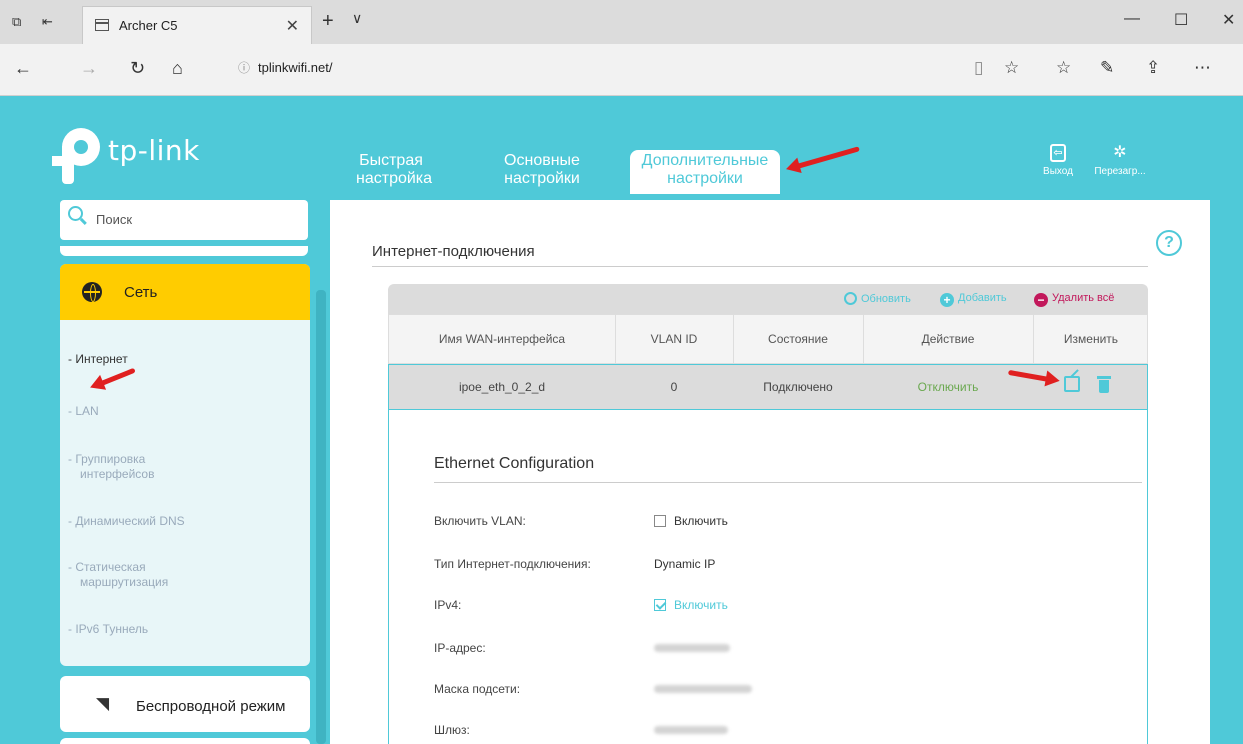  Describe the element at coordinates (1169, 243) in the screenshot. I see `help-icon: ?` at that location.